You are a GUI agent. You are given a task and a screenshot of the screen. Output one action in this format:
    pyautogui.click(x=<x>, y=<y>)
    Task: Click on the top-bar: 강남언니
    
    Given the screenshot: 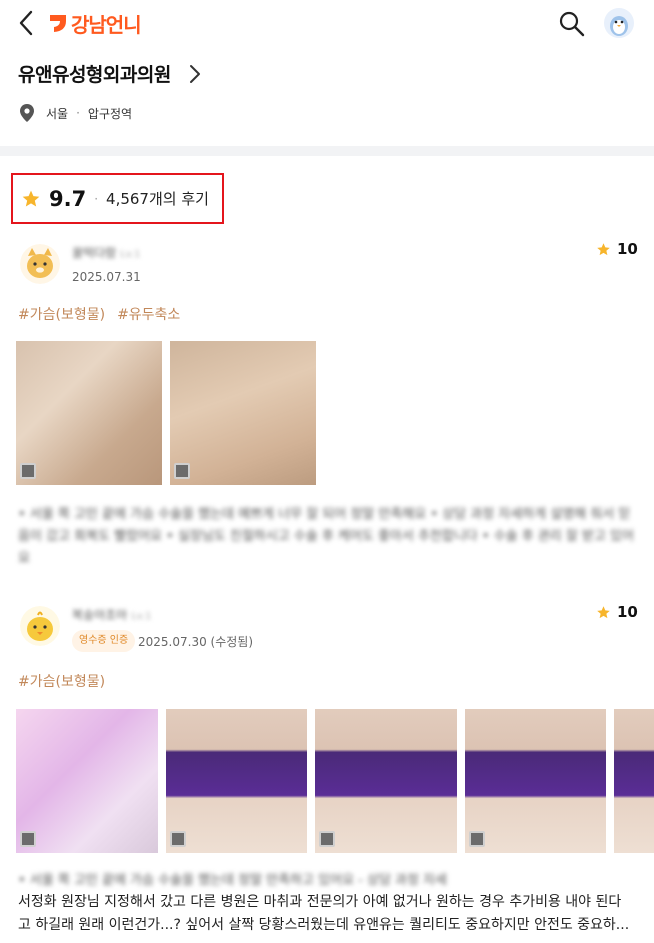 What is the action you would take?
    pyautogui.click(x=327, y=23)
    